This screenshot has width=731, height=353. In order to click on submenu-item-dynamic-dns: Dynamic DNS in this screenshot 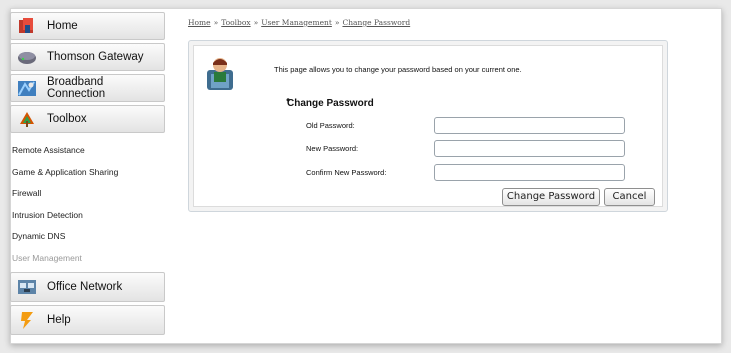, I will do `click(87, 237)`.